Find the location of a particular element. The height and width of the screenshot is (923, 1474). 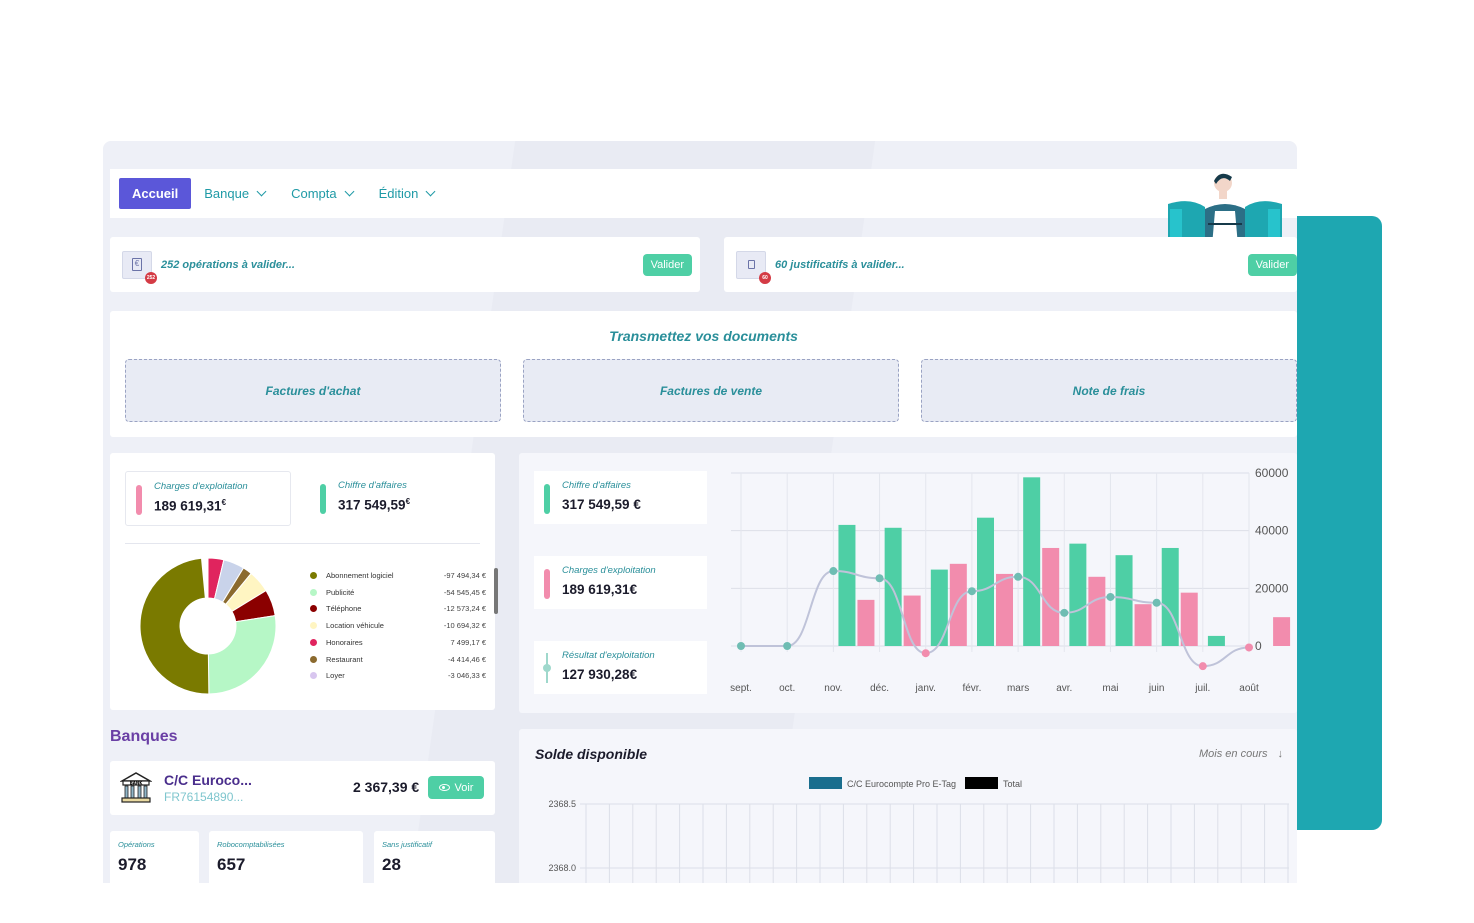

receipt-icon: € 252 is located at coordinates (139, 267).